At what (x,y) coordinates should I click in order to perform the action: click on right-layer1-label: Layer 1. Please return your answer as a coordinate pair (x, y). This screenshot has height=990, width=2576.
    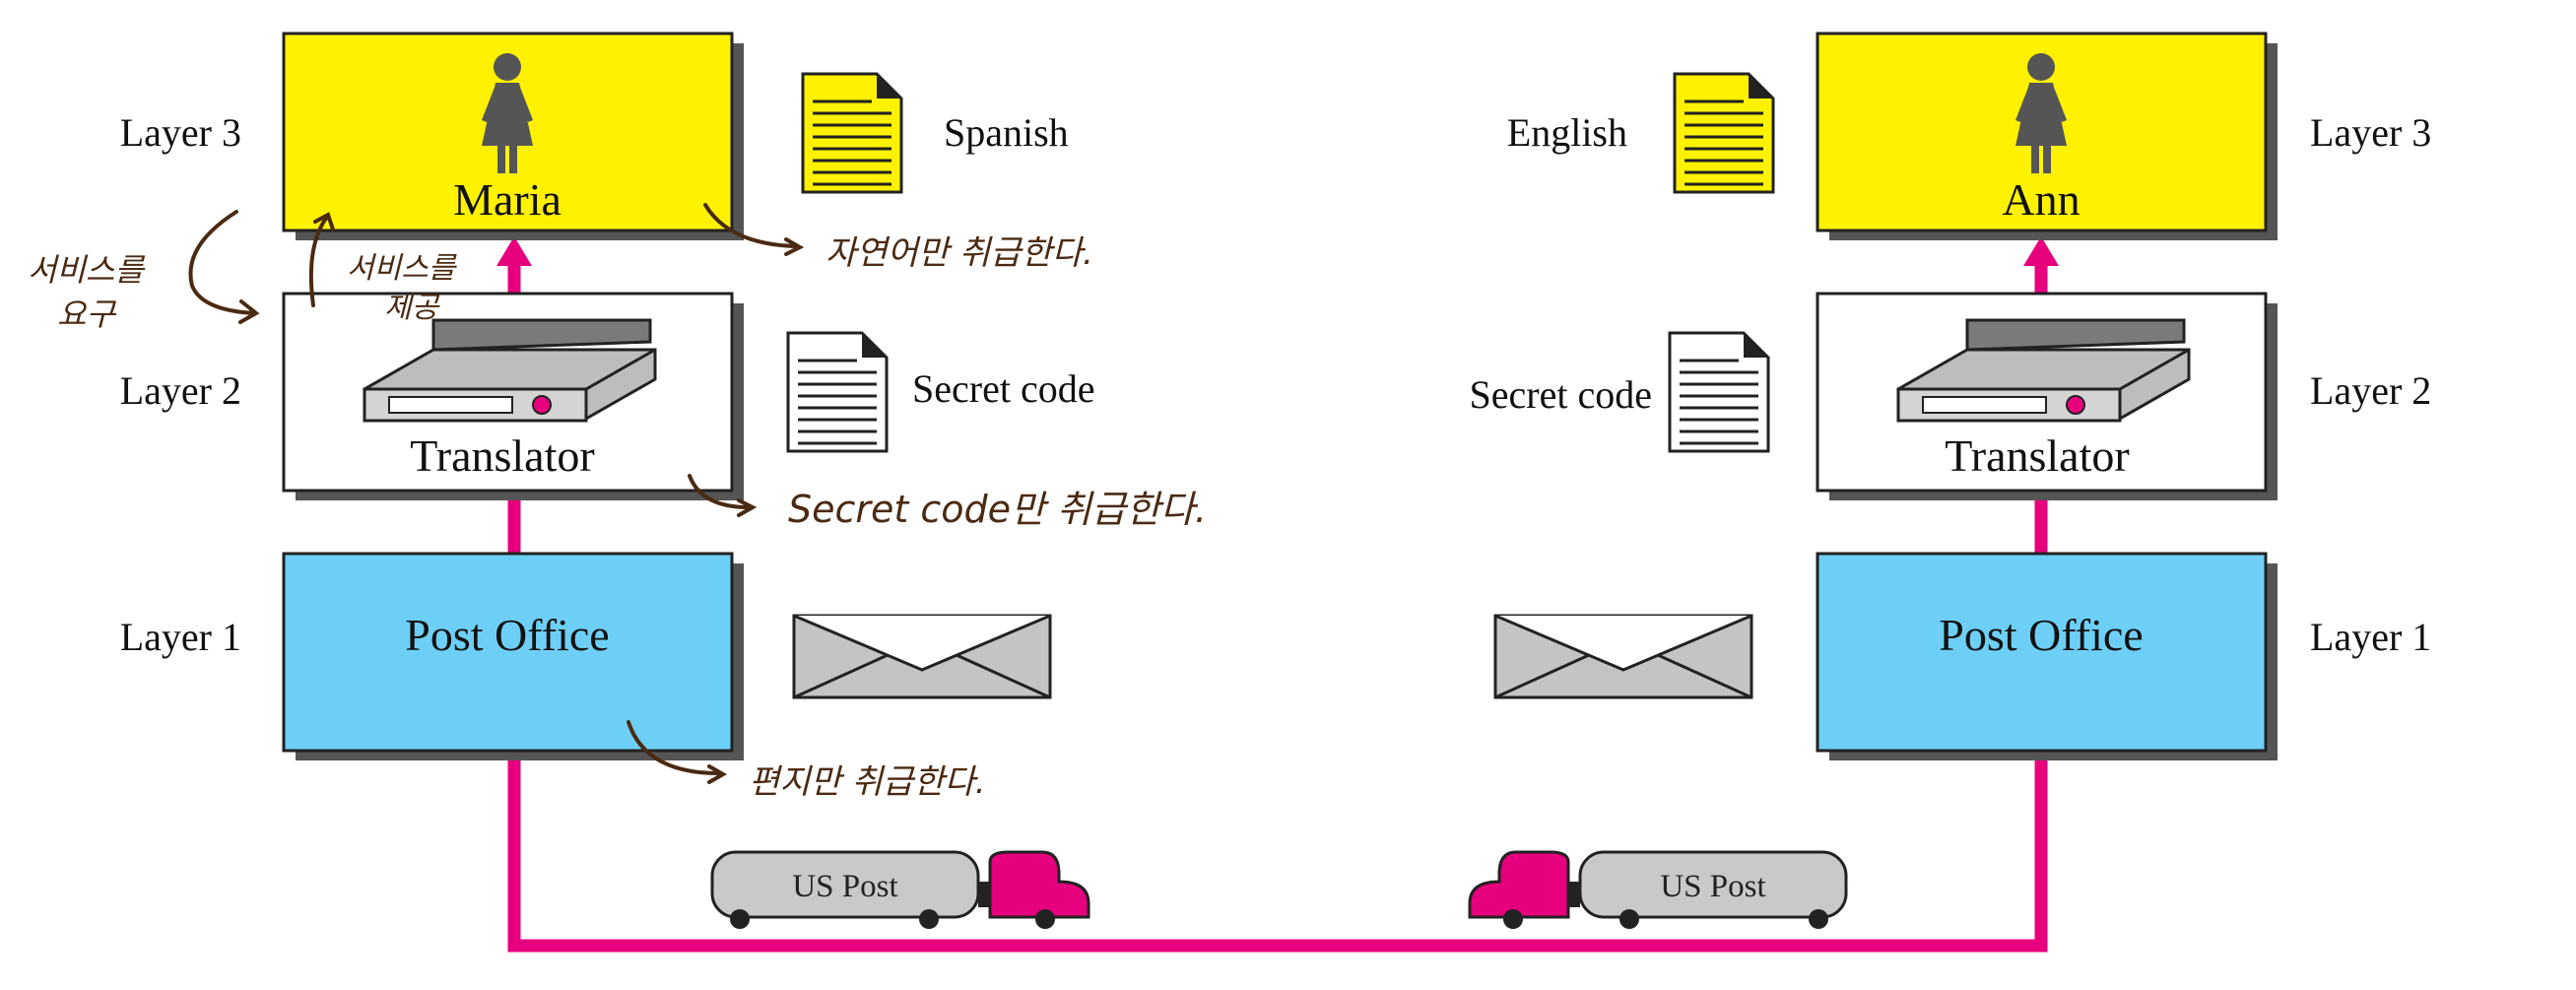
    Looking at the image, I should click on (2371, 637).